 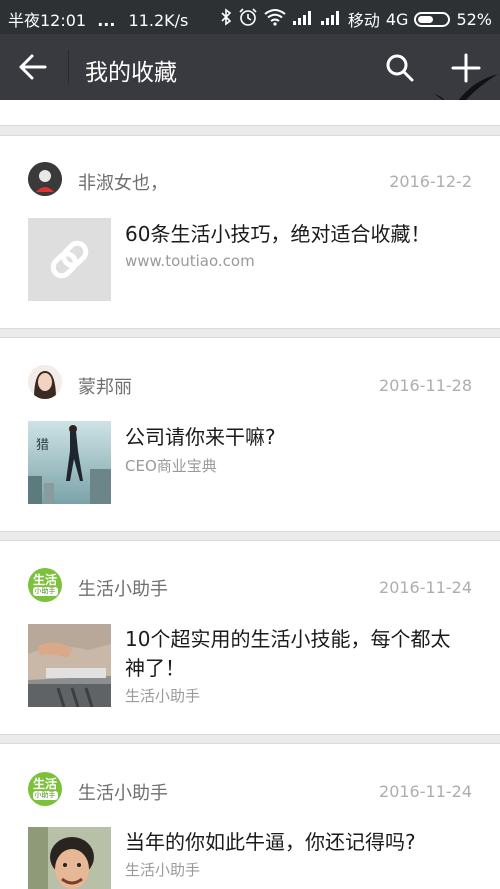 What do you see at coordinates (42, 445) in the screenshot?
I see `svg-text: 猎` at bounding box center [42, 445].